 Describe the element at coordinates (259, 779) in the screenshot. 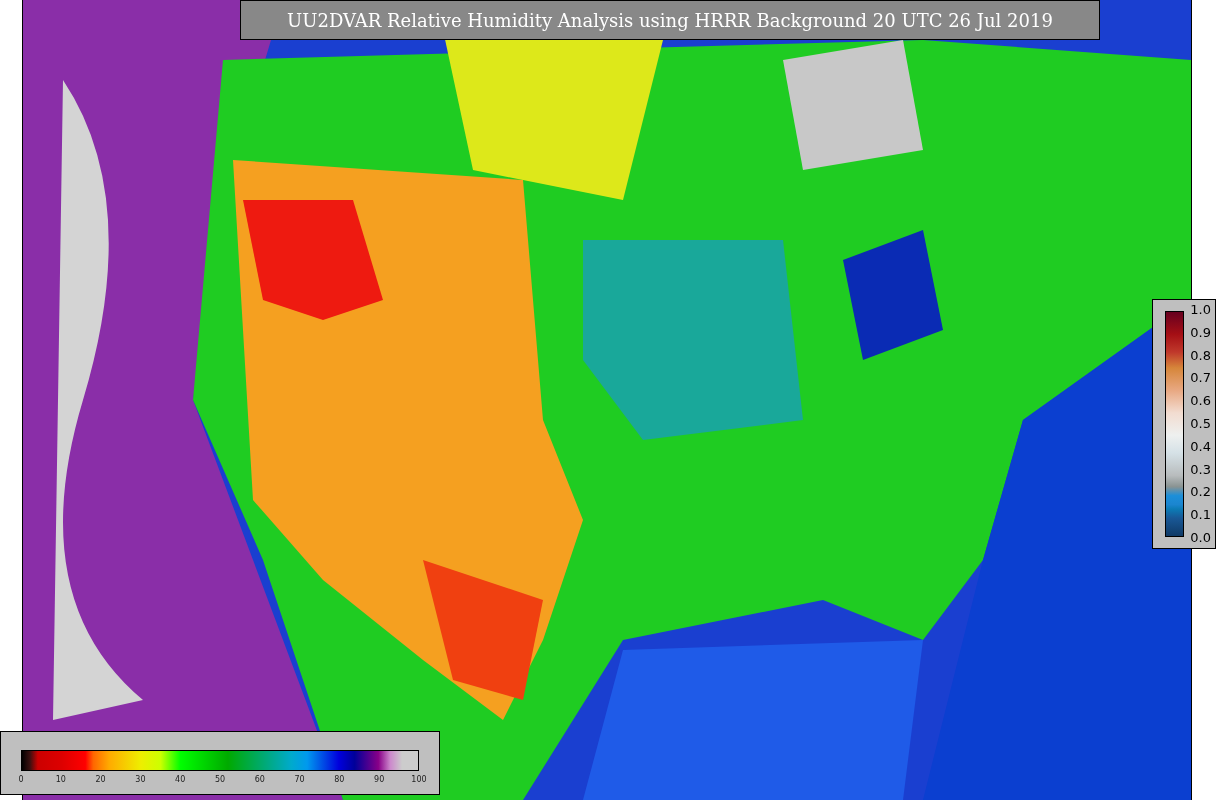

I see `tick-label: 60` at that location.